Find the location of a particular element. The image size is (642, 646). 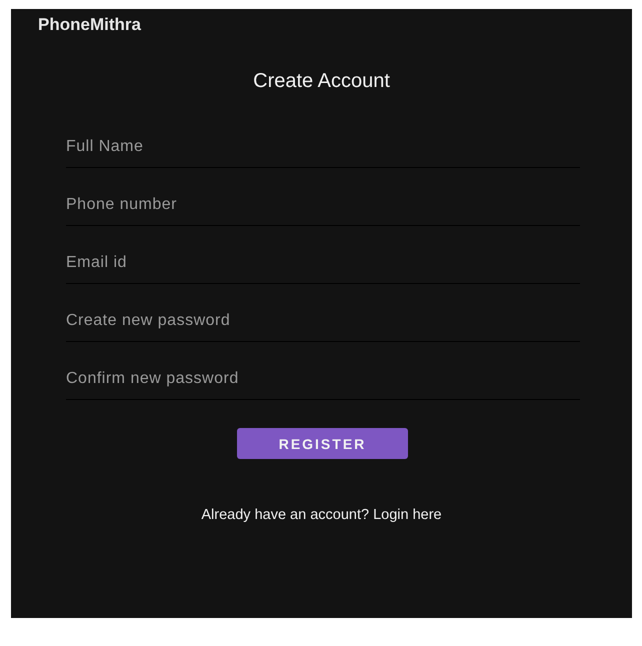

app-title: PhoneMithra is located at coordinates (89, 25).